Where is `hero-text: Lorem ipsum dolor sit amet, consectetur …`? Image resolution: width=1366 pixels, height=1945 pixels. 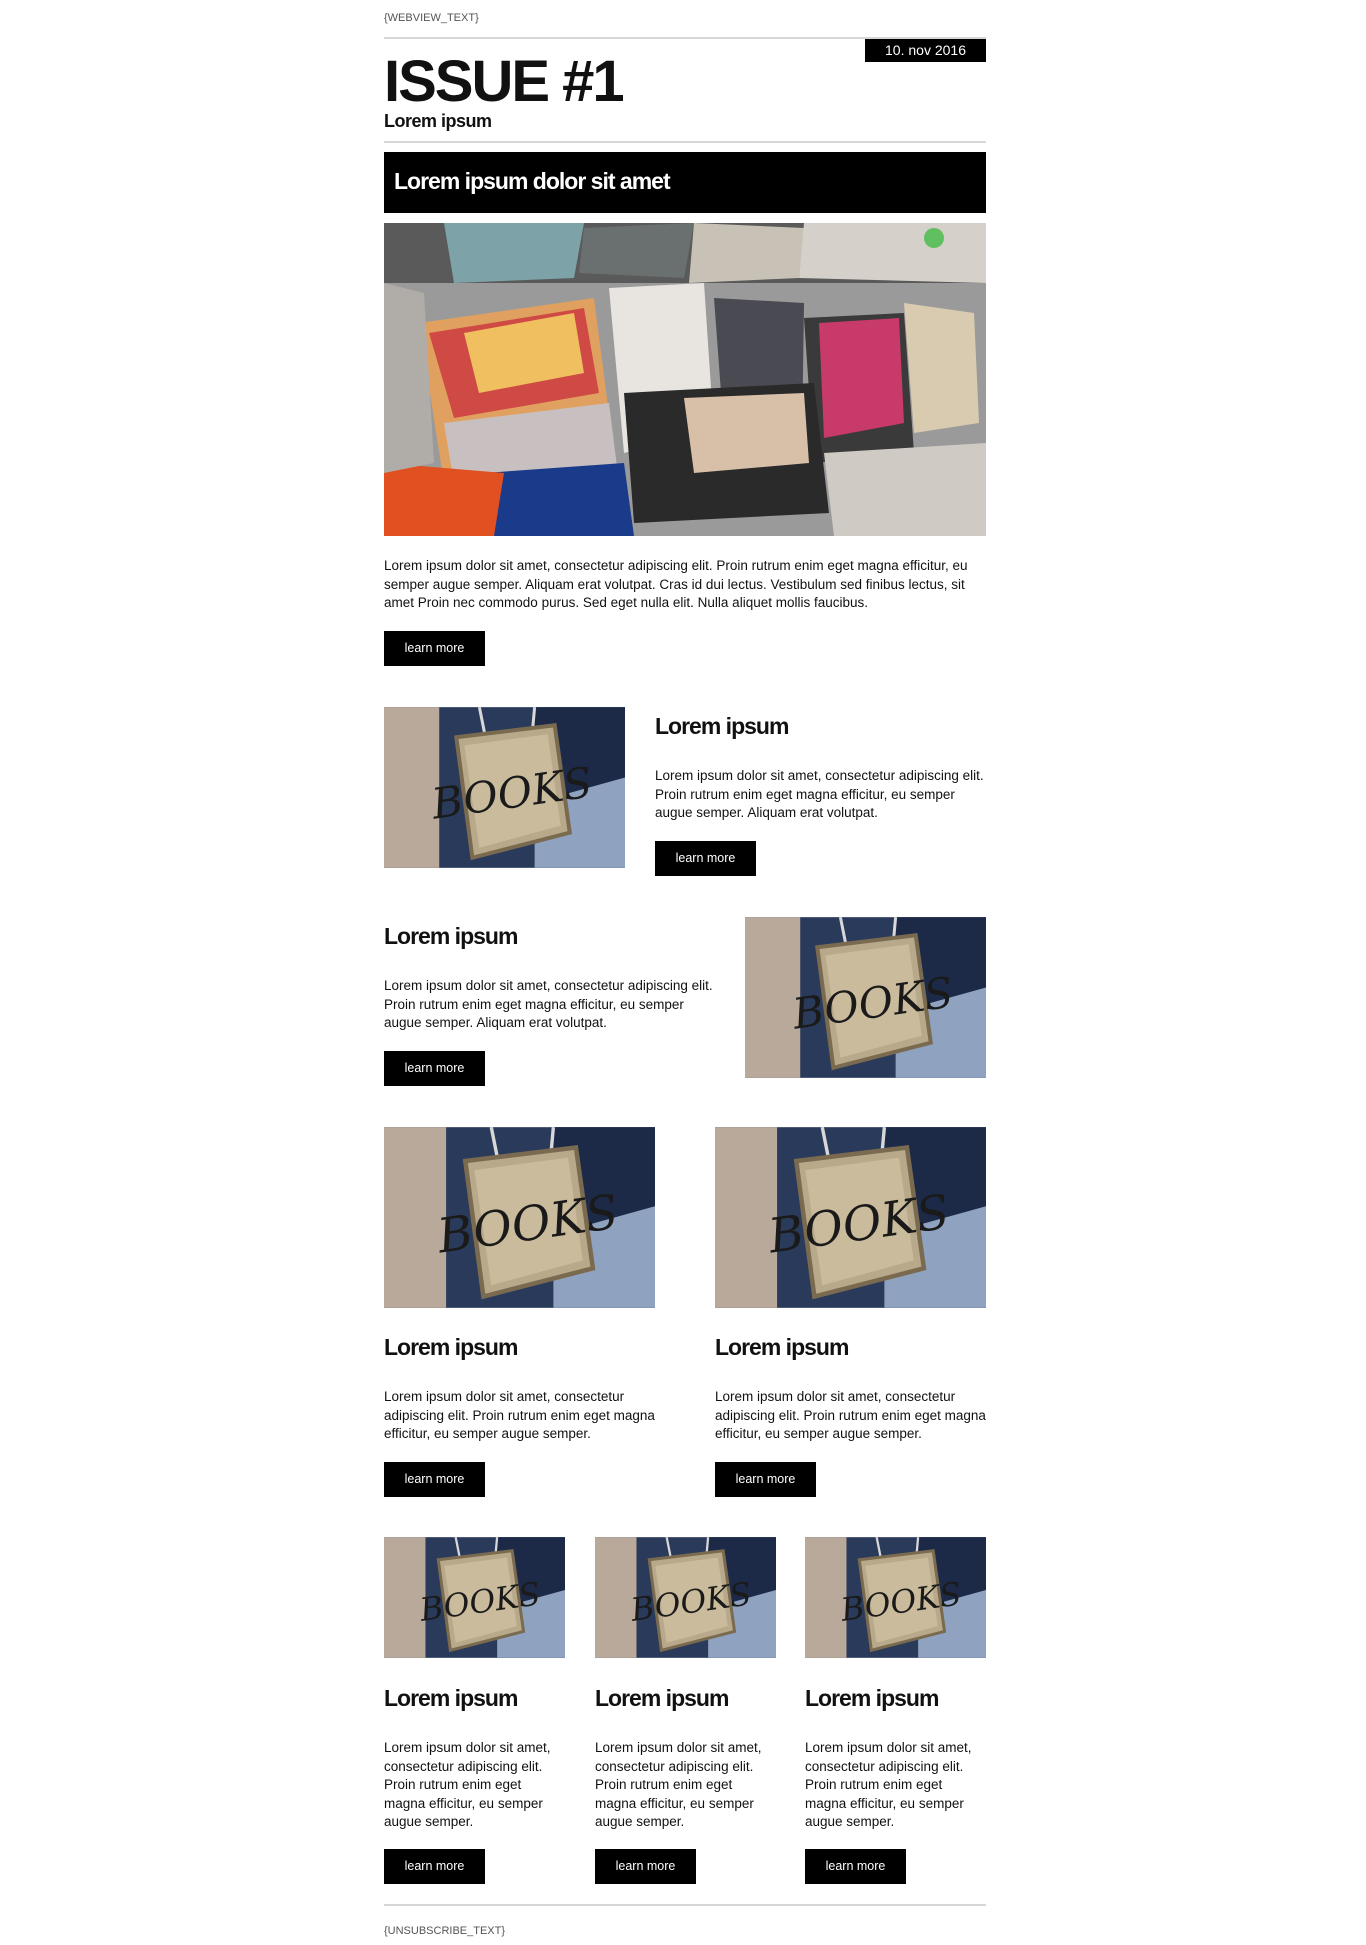
hero-text: Lorem ipsum dolor sit amet, consectetur … is located at coordinates (676, 584).